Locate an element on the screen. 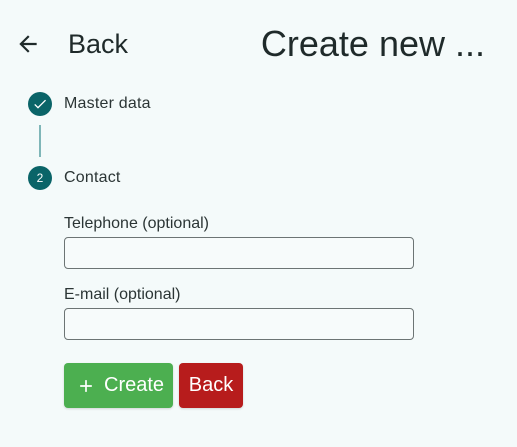 Image resolution: width=517 pixels, height=447 pixels. step-completed-indicator is located at coordinates (40, 104).